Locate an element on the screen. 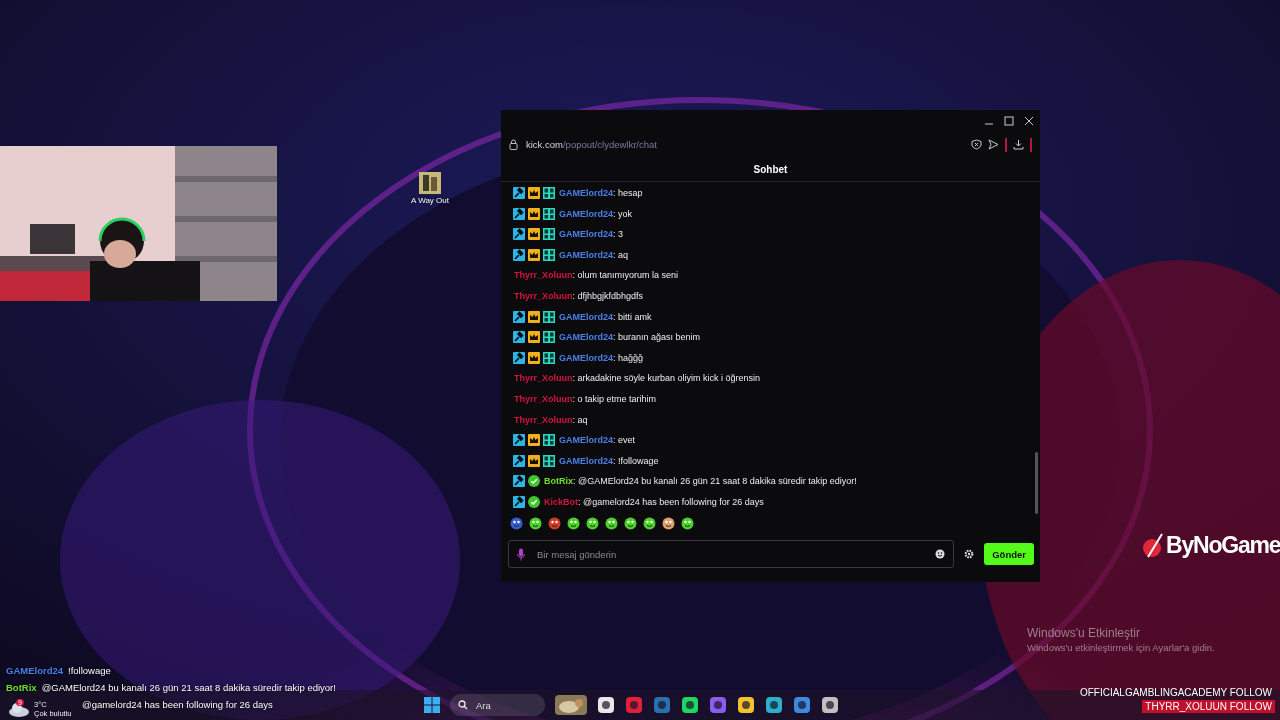 The height and width of the screenshot is (720, 1280). microphone-icon is located at coordinates (521, 554).